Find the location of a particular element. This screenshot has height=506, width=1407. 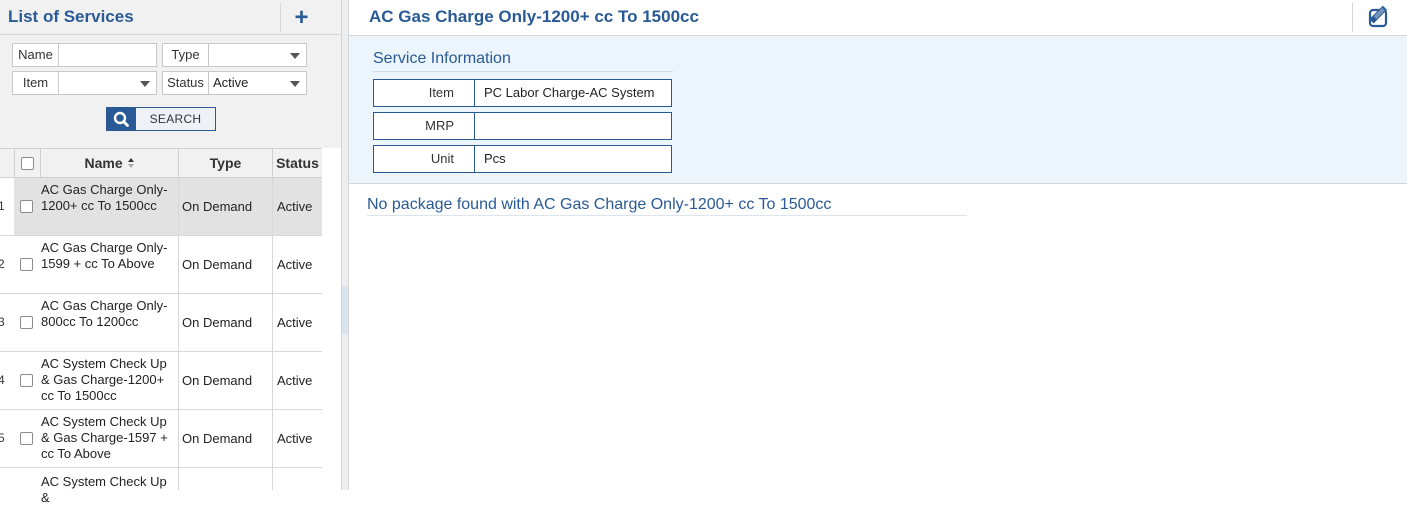

service-table-header: Name Type Status is located at coordinates (161, 163).